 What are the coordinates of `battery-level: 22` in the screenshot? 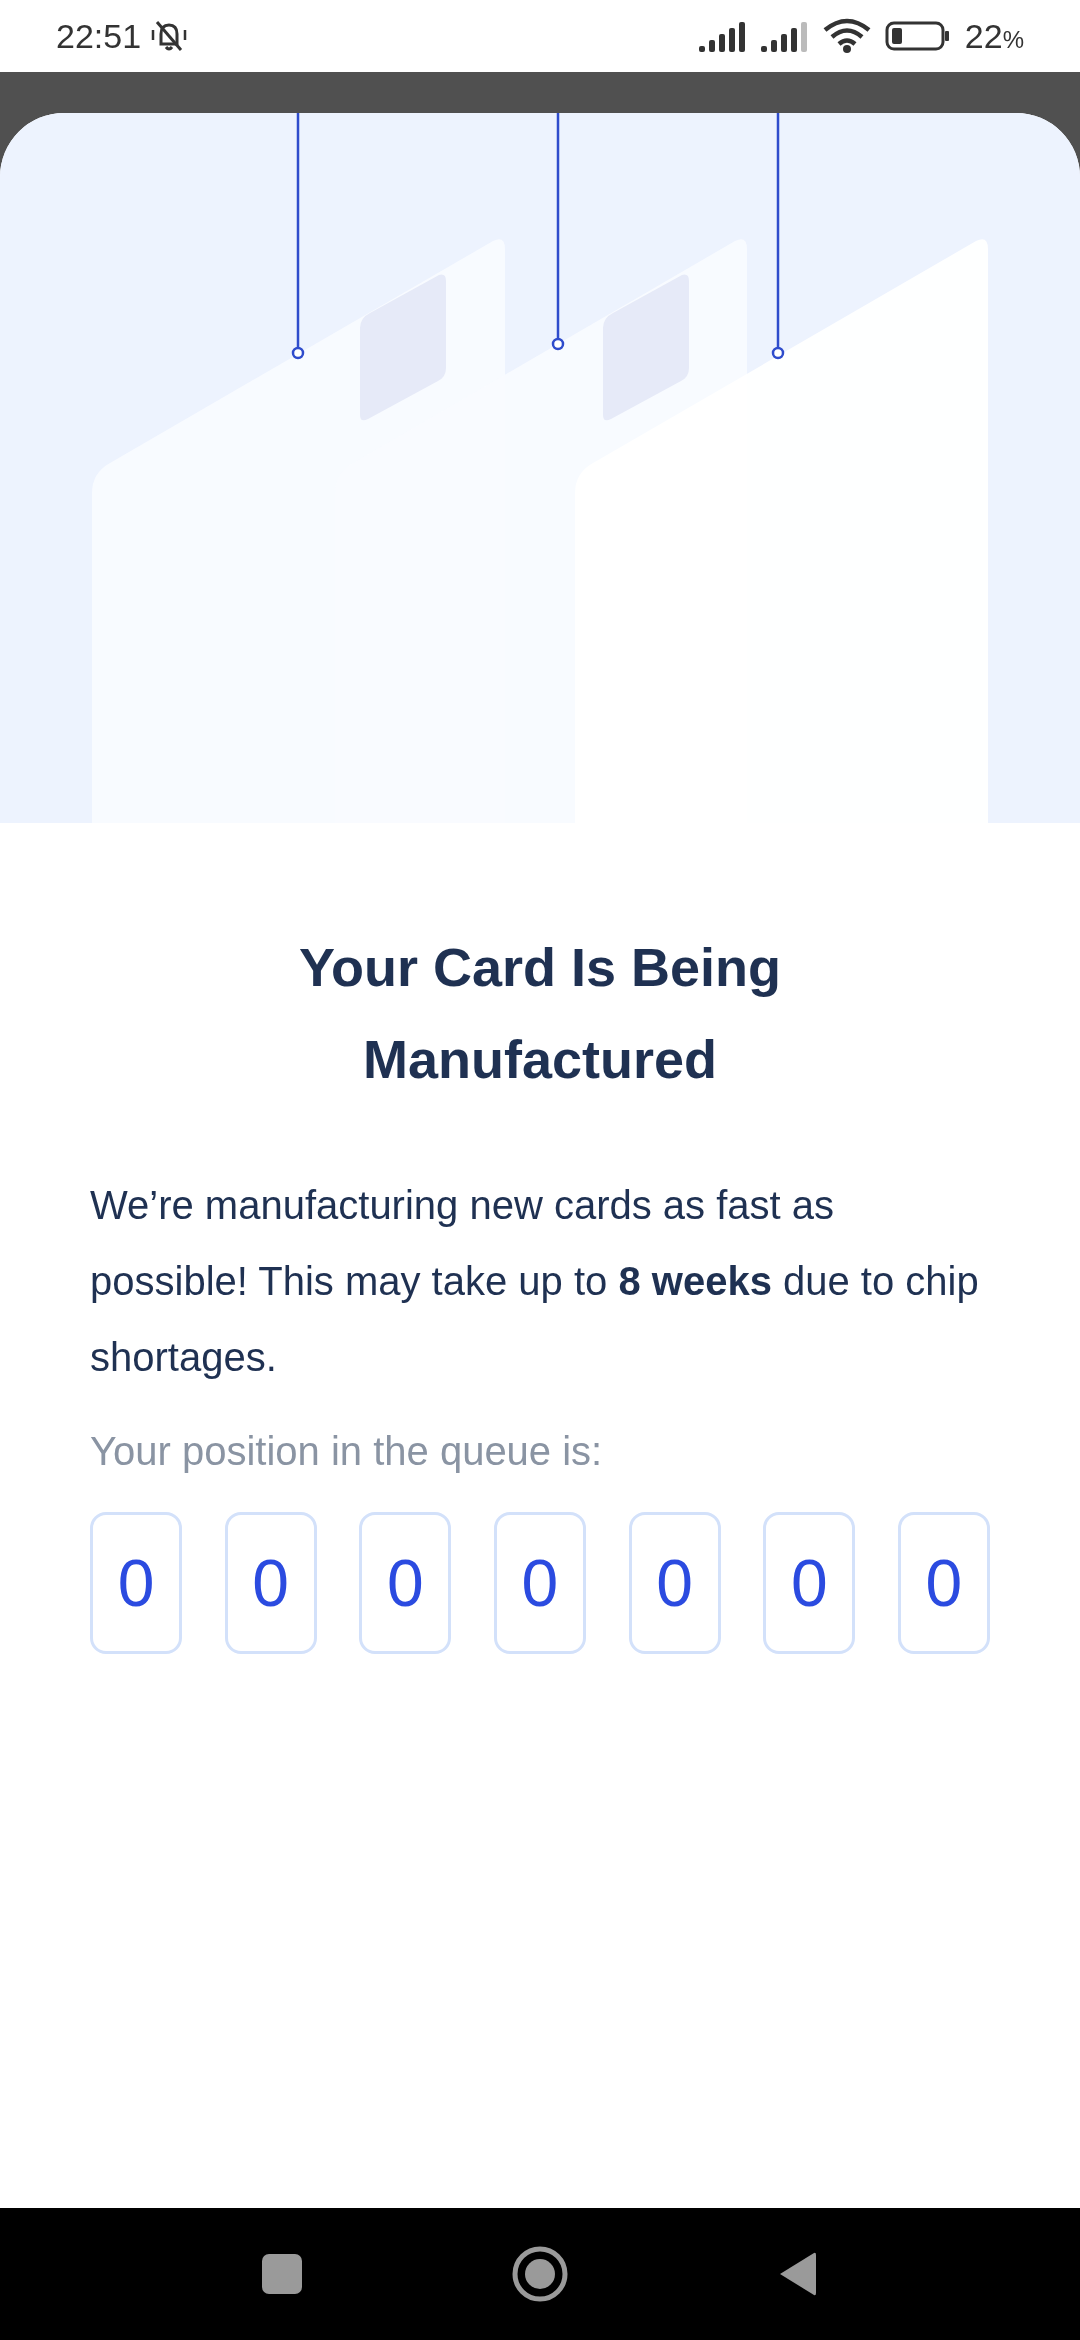 It's located at (983, 36).